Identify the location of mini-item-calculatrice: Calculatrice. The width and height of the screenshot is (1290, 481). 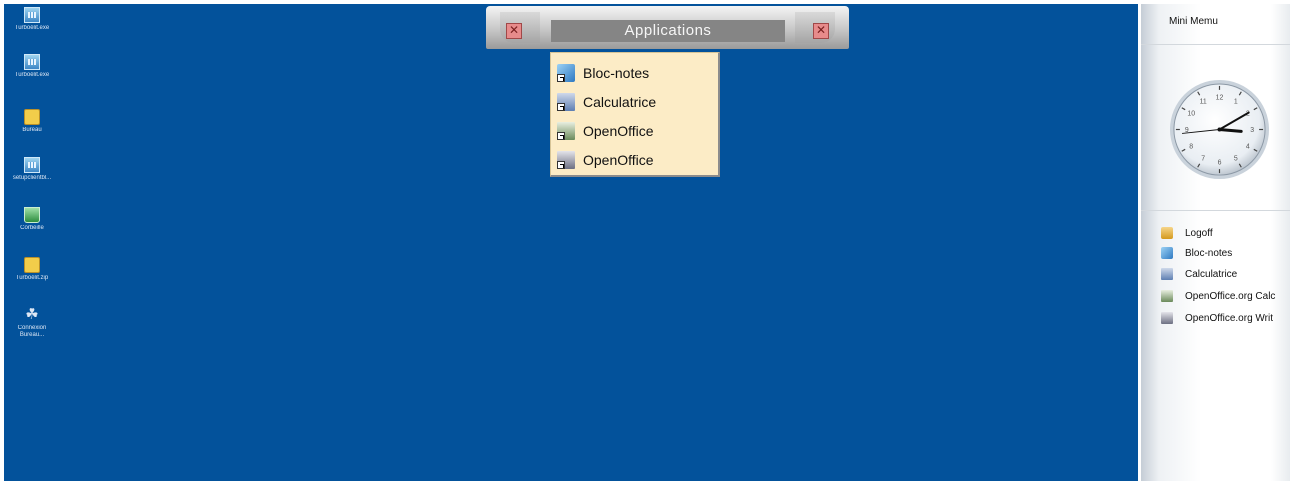
(1199, 274).